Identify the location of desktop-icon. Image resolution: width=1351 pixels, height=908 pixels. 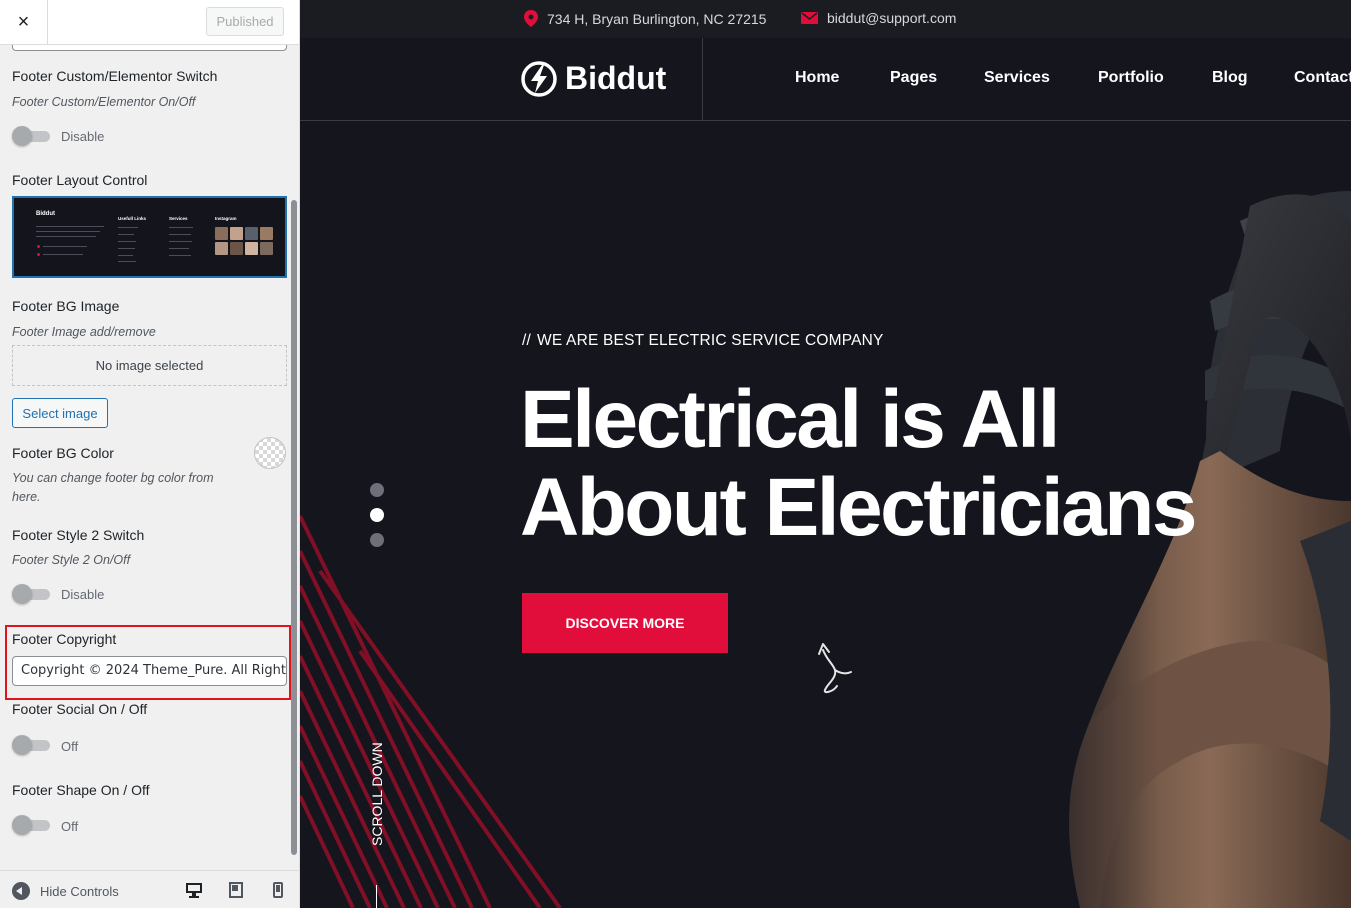
(194, 890).